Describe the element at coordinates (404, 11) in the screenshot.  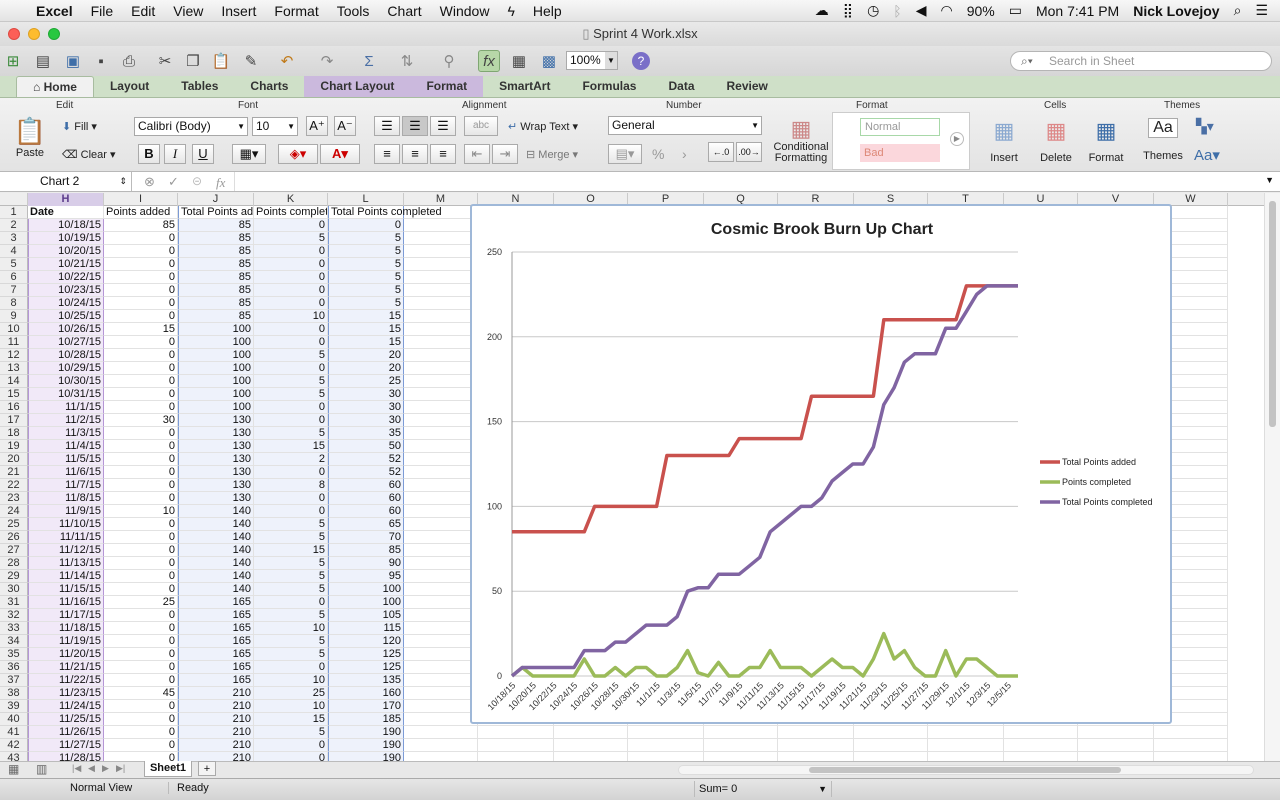
I see `menu-chart: Chart` at that location.